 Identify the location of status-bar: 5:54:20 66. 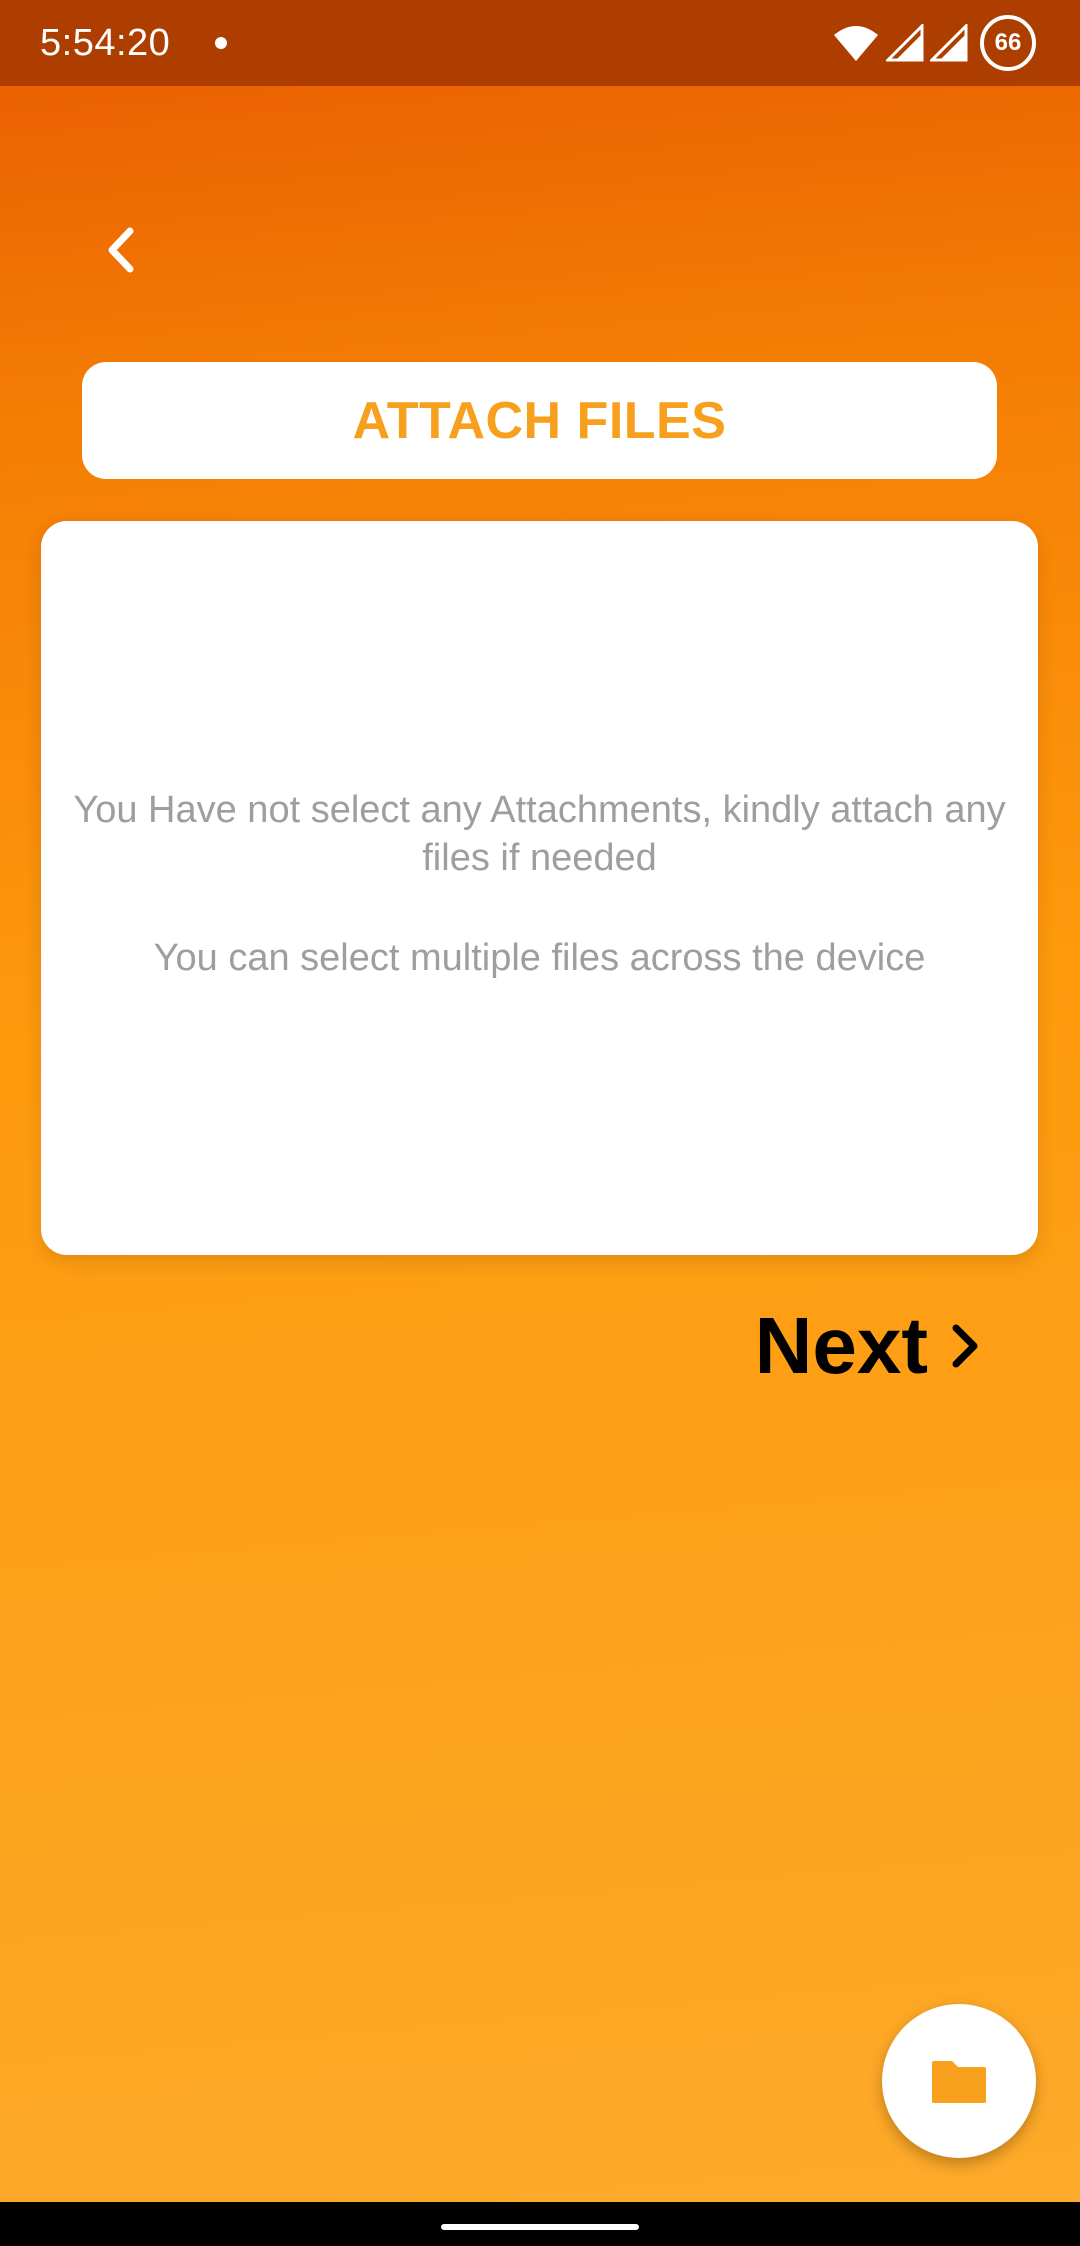
(540, 43).